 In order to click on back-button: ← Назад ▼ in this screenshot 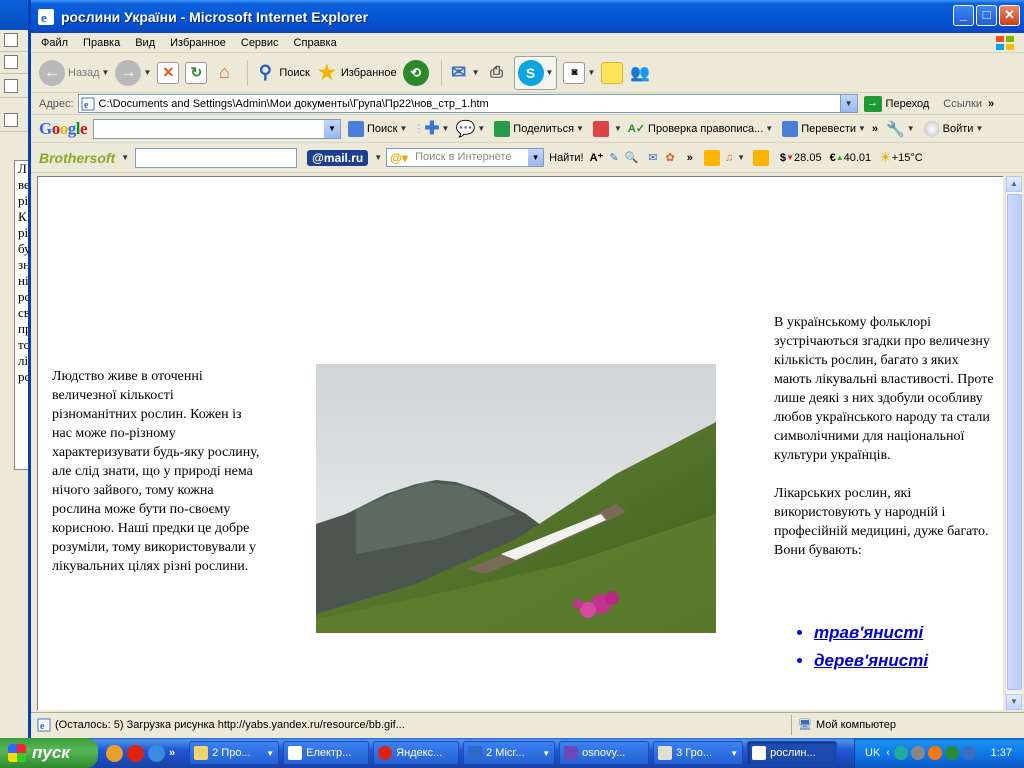, I will do `click(74, 72)`.